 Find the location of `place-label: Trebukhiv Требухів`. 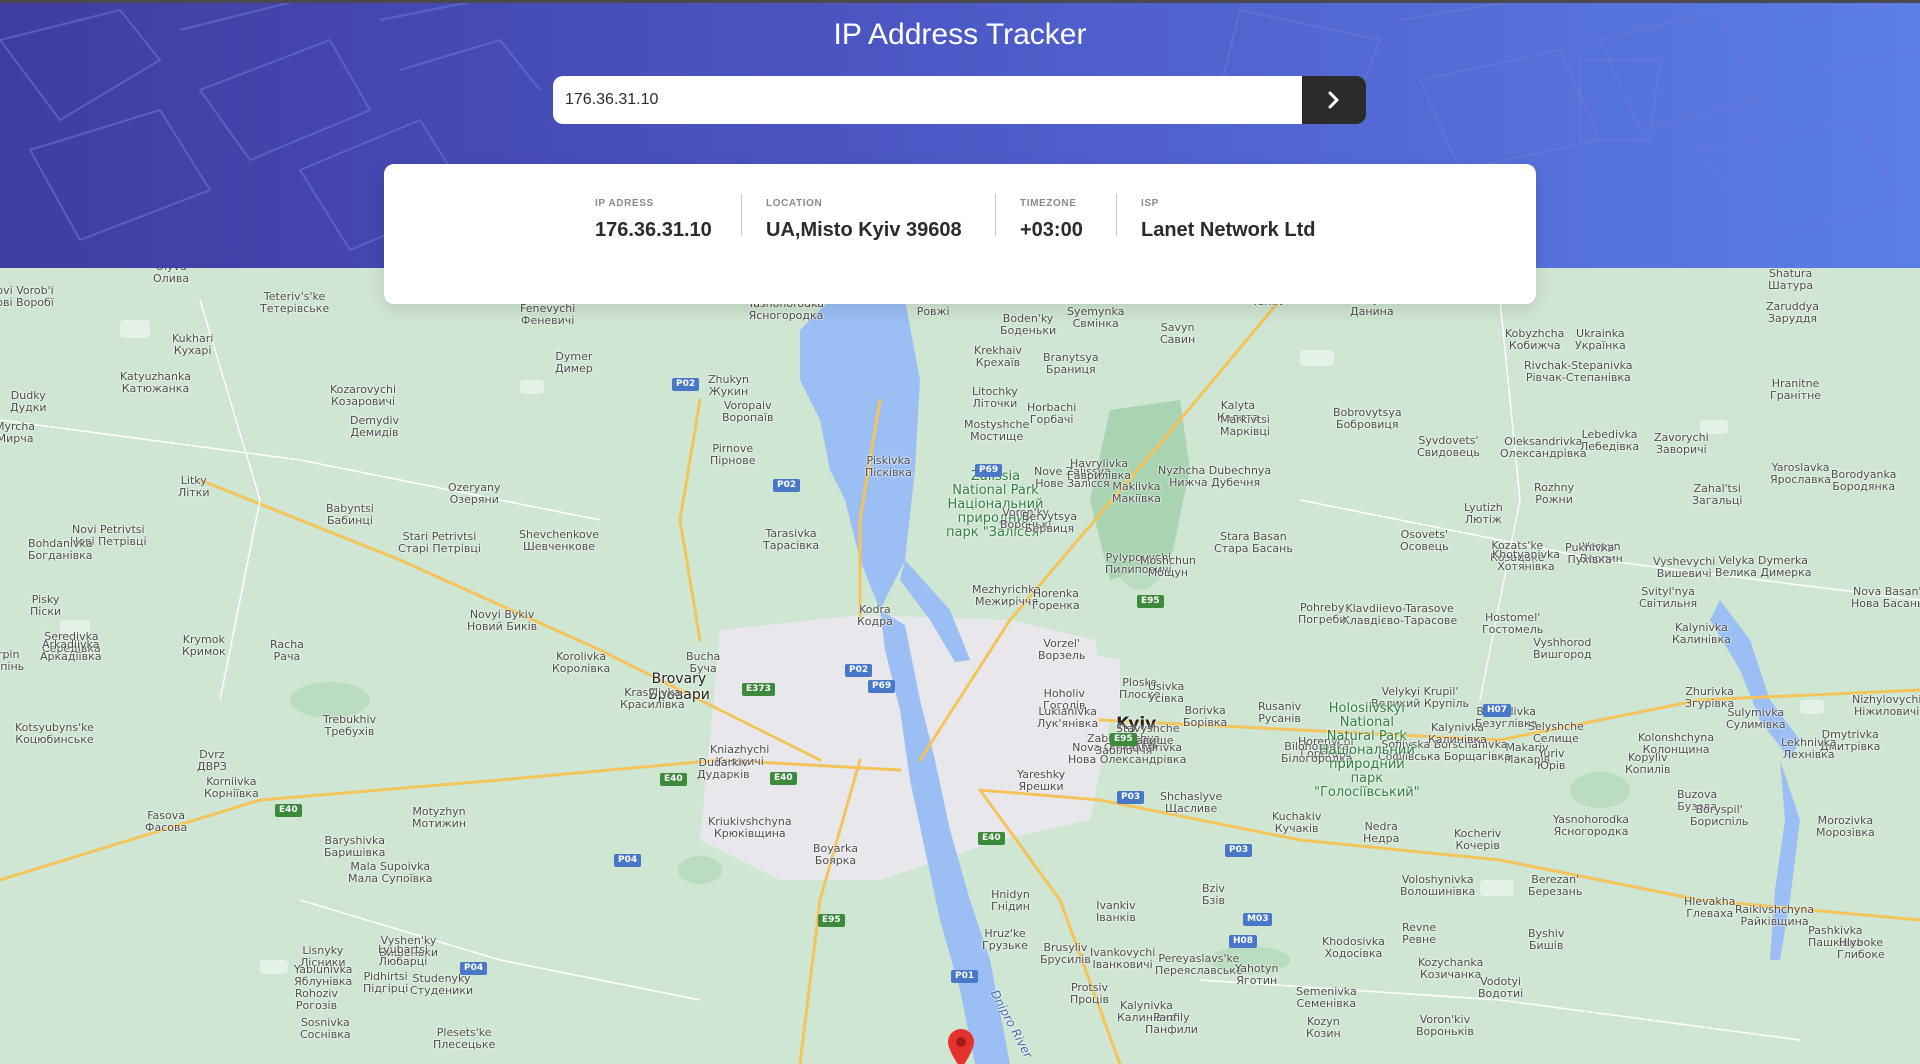

place-label: Trebukhiv Требухів is located at coordinates (350, 725).